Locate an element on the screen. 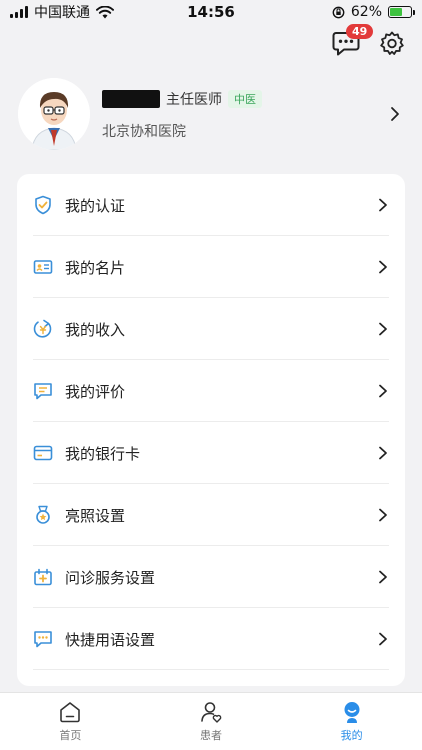 This screenshot has height=750, width=422. menu-item-business-card: 我的名片 is located at coordinates (211, 267).